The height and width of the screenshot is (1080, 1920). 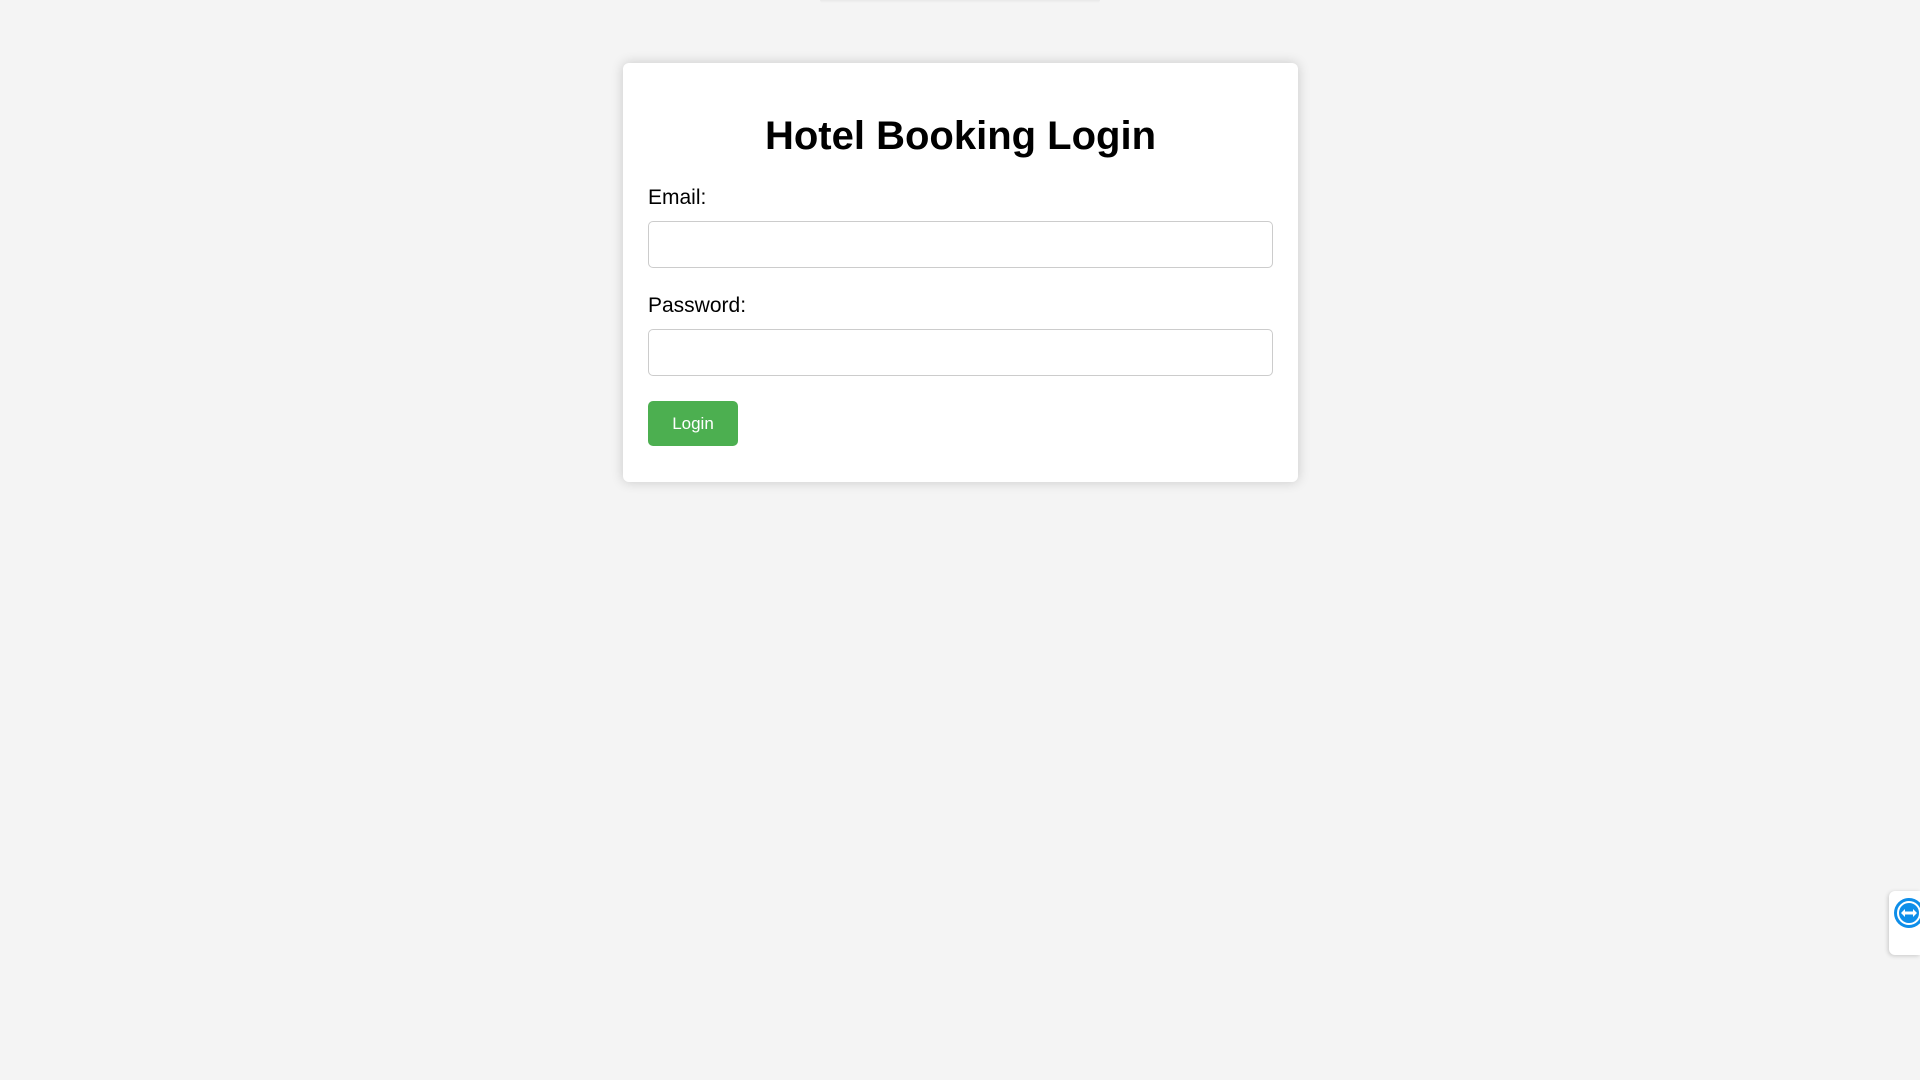 I want to click on password-field, so click(x=960, y=352).